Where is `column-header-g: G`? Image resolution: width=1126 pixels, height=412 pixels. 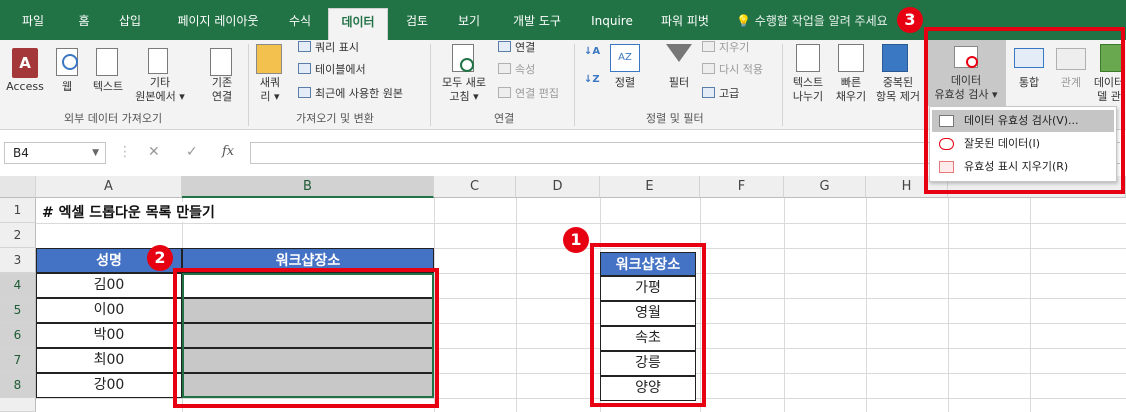
column-header-g: G is located at coordinates (825, 187).